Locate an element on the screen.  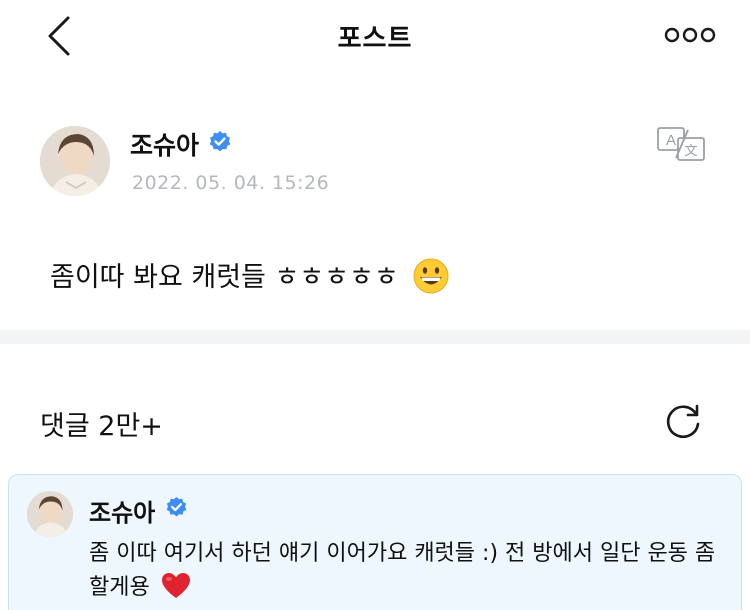
page-title: 포스트 is located at coordinates (375, 39).